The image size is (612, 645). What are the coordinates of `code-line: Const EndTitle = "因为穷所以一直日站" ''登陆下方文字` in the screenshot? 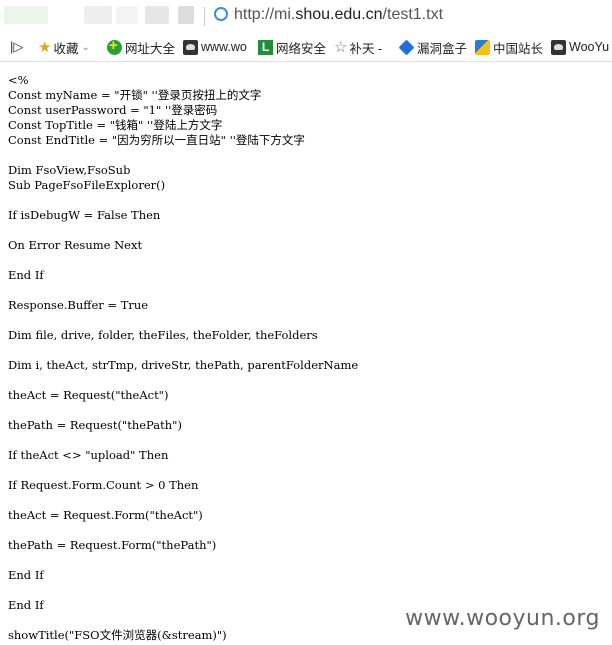 It's located at (156, 140).